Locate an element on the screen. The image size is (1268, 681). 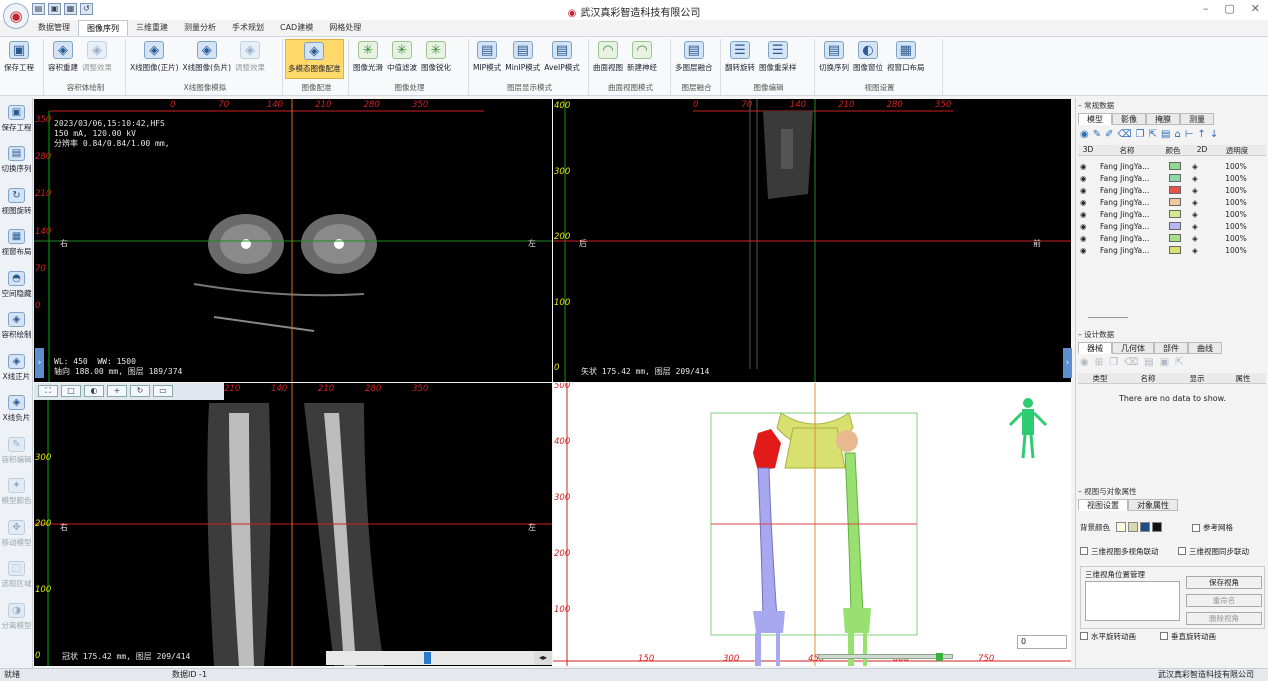
brush-icon: ✐ is located at coordinates (1109, 134).